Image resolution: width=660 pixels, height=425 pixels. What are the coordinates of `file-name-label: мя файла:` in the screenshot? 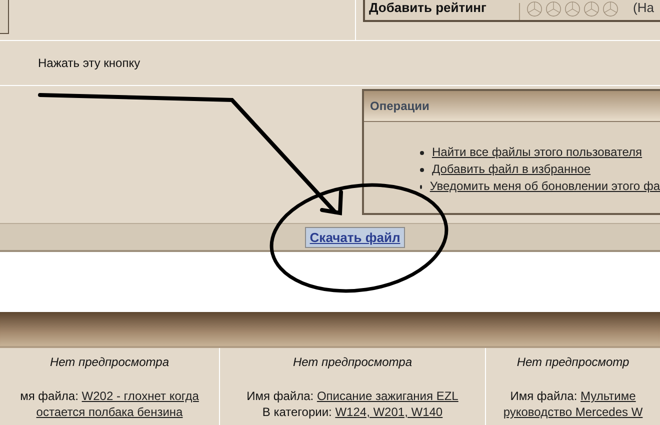 It's located at (49, 396).